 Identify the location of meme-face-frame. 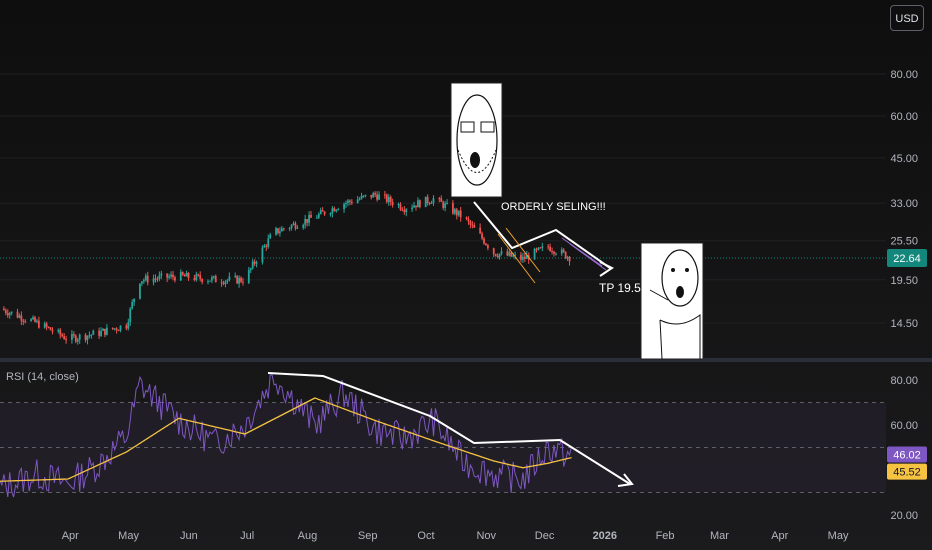
(476, 140).